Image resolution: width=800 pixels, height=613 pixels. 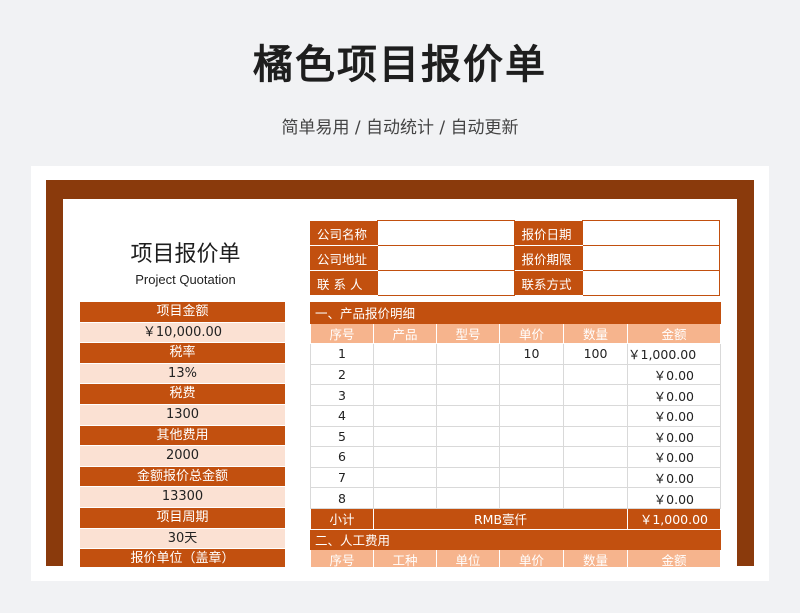 I want to click on quote-date-field, so click(x=651, y=233).